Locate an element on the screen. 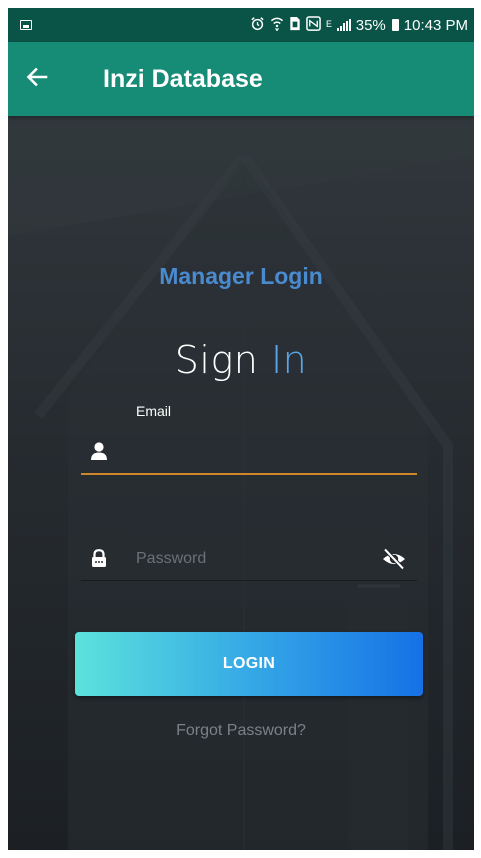 This screenshot has height=858, width=481. sim-icon is located at coordinates (295, 25).